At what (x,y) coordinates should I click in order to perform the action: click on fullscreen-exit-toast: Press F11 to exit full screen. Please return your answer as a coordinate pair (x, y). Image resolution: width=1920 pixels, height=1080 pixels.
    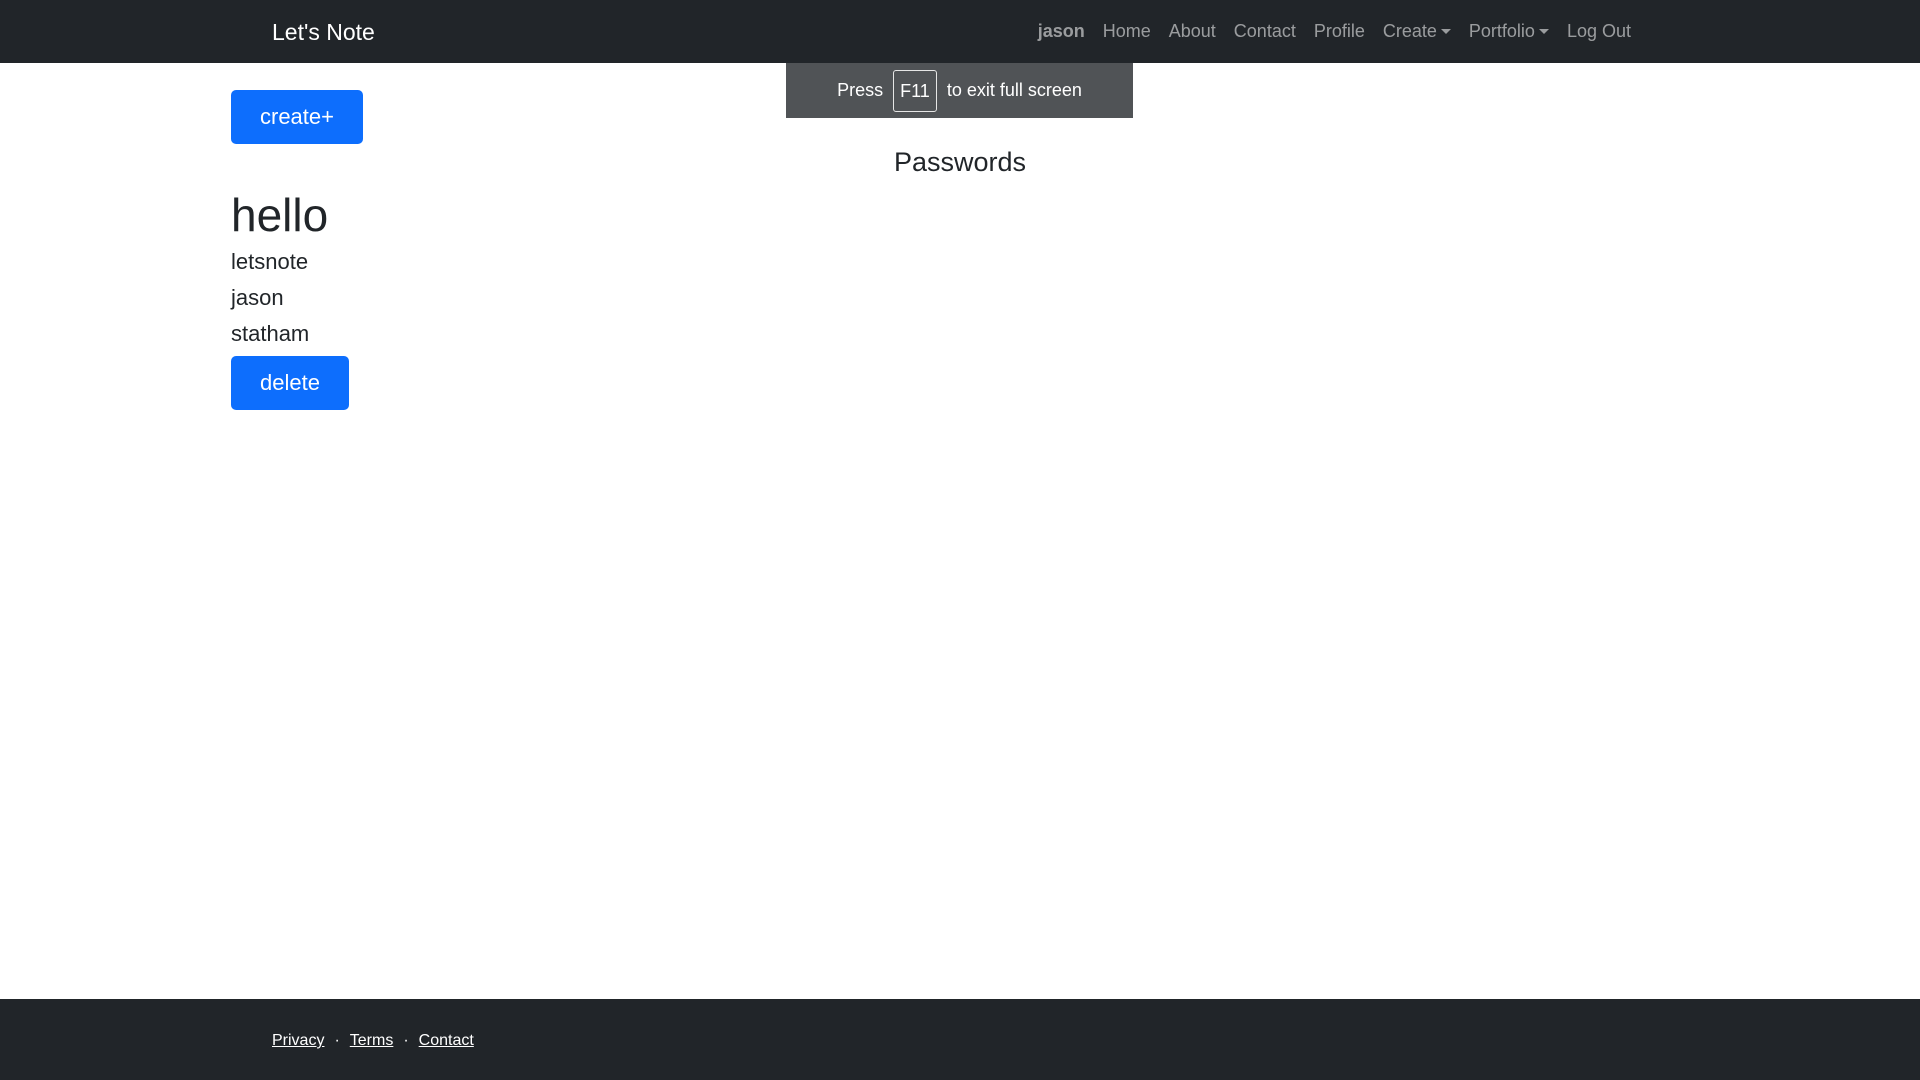
    Looking at the image, I should click on (959, 90).